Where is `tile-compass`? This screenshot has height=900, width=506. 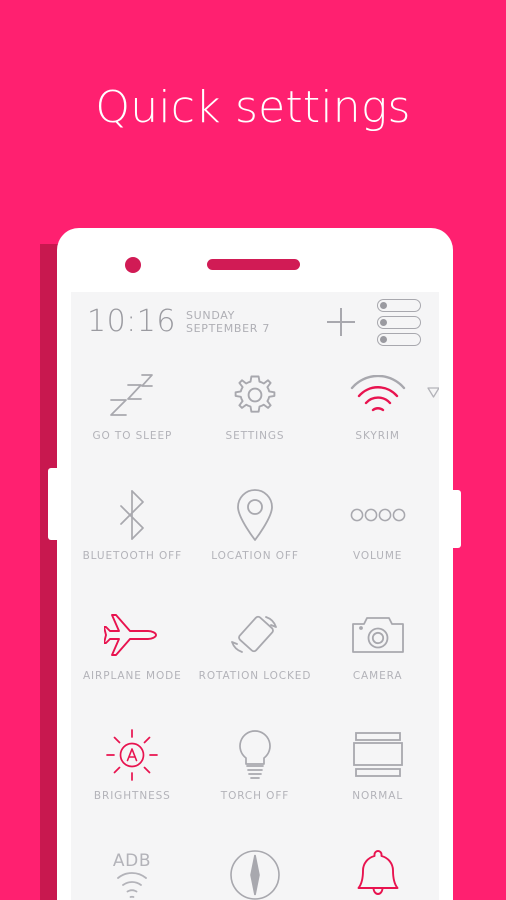
tile-compass is located at coordinates (255, 866).